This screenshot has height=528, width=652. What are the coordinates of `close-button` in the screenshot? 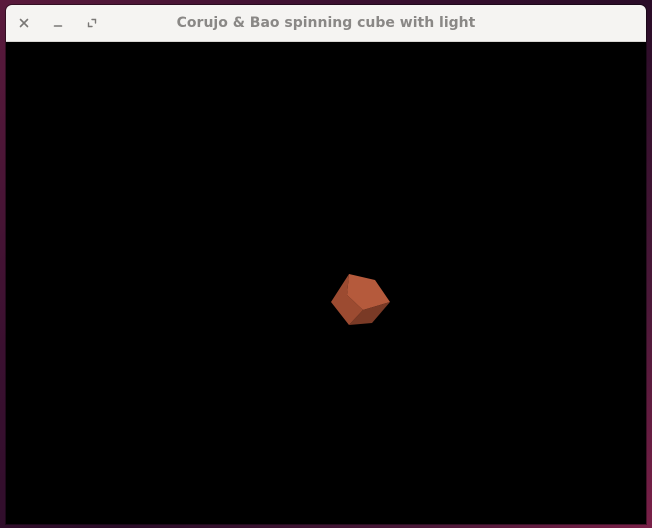 It's located at (24, 23).